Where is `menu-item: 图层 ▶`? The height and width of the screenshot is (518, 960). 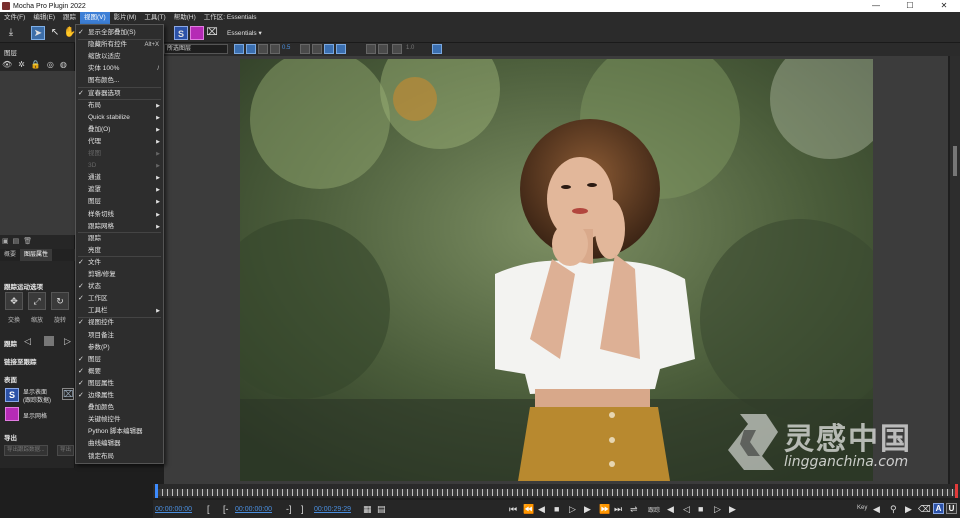 menu-item: 图层 ▶ is located at coordinates (119, 202).